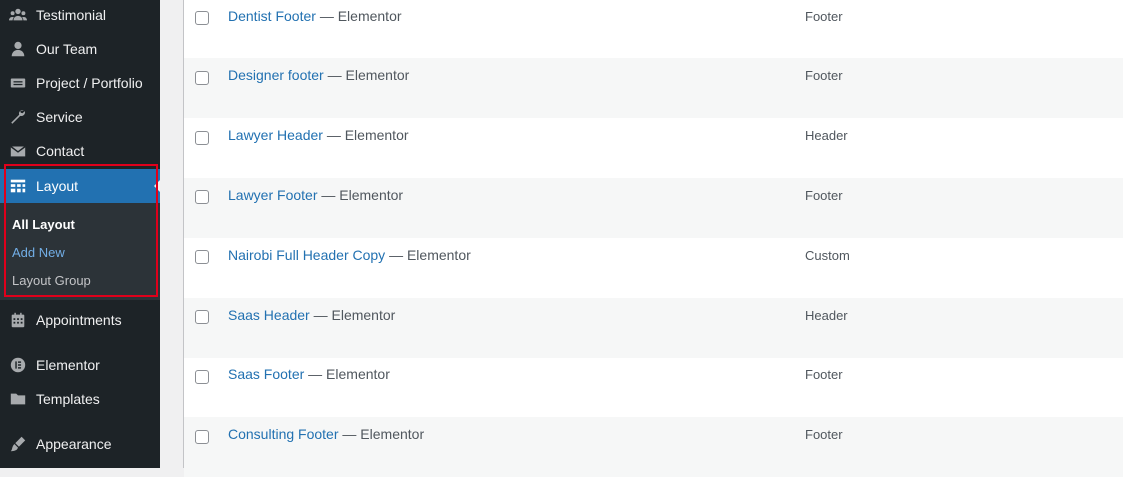  I want to click on portfolio-icon, so click(18, 83).